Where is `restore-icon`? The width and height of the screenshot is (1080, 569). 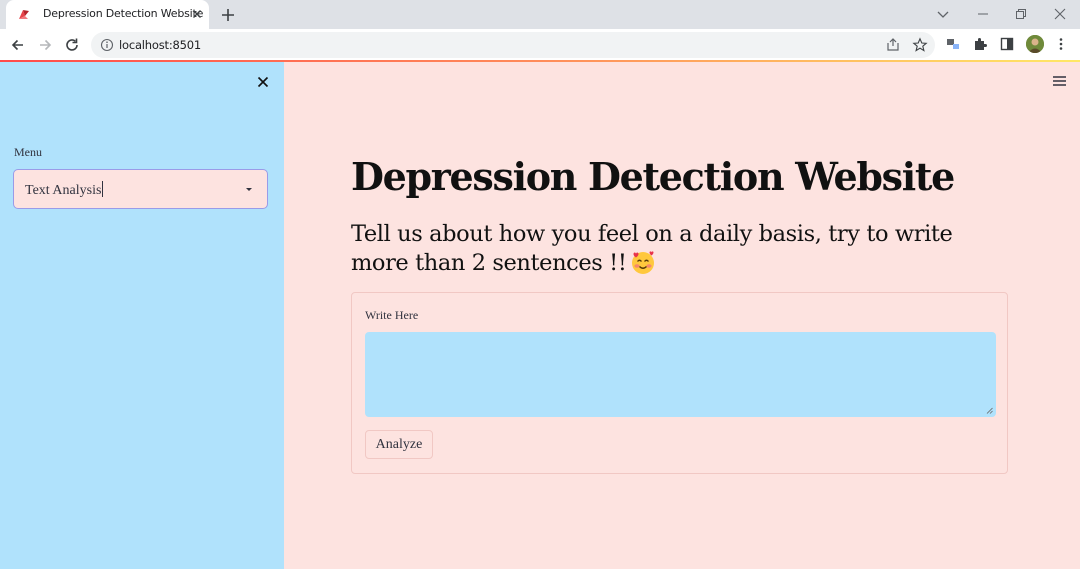
restore-icon is located at coordinates (1021, 14).